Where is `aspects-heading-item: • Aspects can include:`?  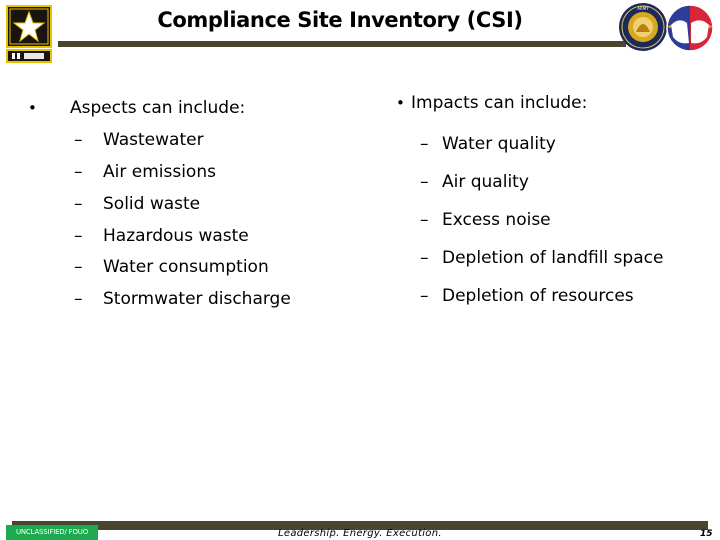 aspects-heading-item: • Aspects can include: is located at coordinates (136, 108).